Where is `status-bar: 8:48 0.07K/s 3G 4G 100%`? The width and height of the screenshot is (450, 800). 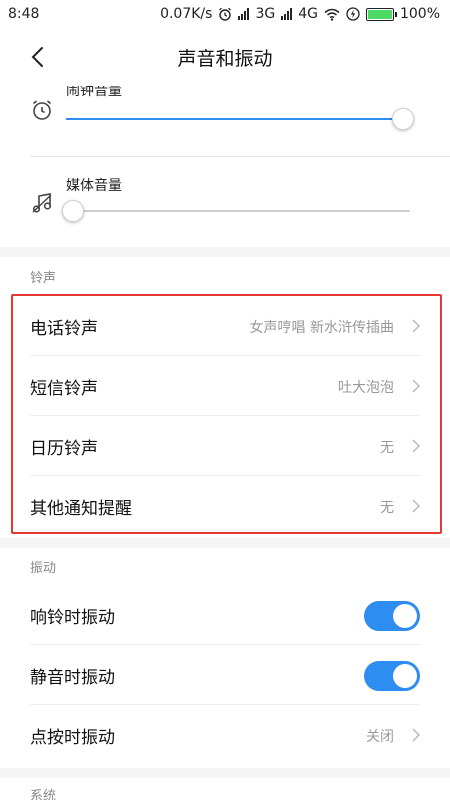 status-bar: 8:48 0.07K/s 3G 4G 100% is located at coordinates (225, 14).